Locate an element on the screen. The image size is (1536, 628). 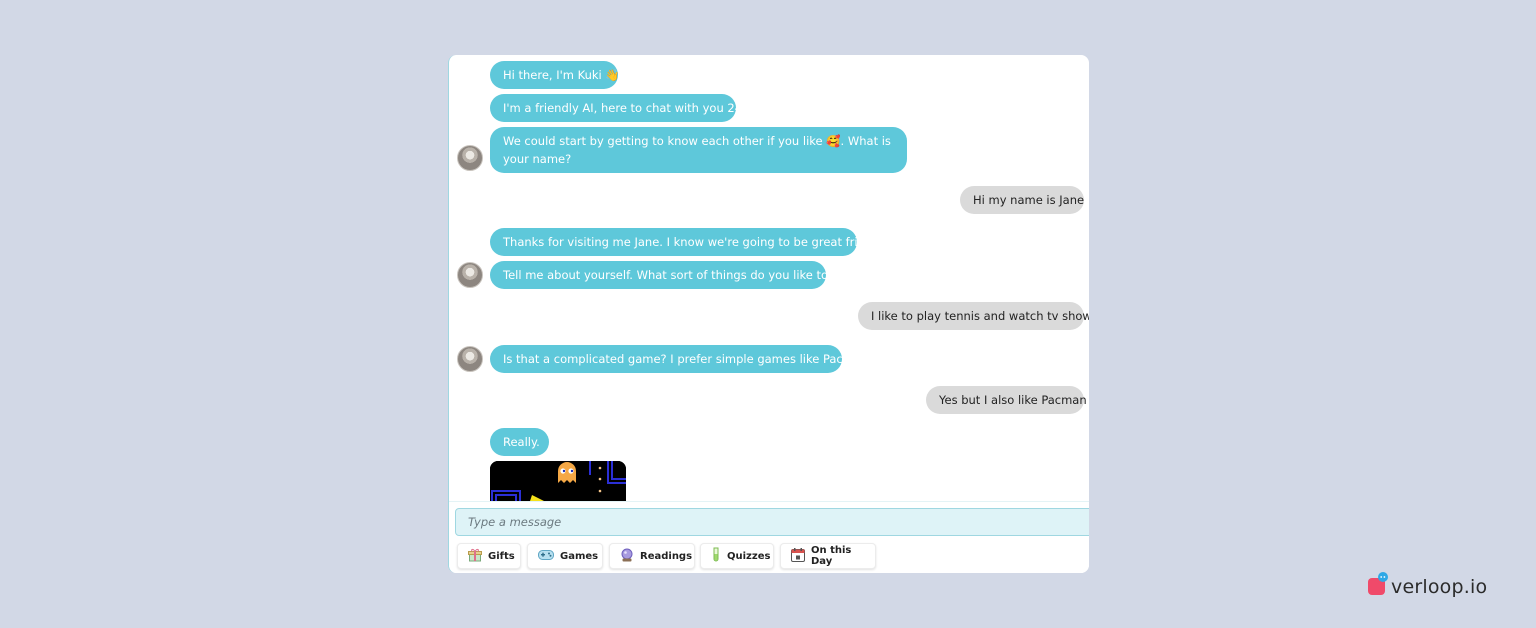
quick-action-label: Games is located at coordinates (579, 556).